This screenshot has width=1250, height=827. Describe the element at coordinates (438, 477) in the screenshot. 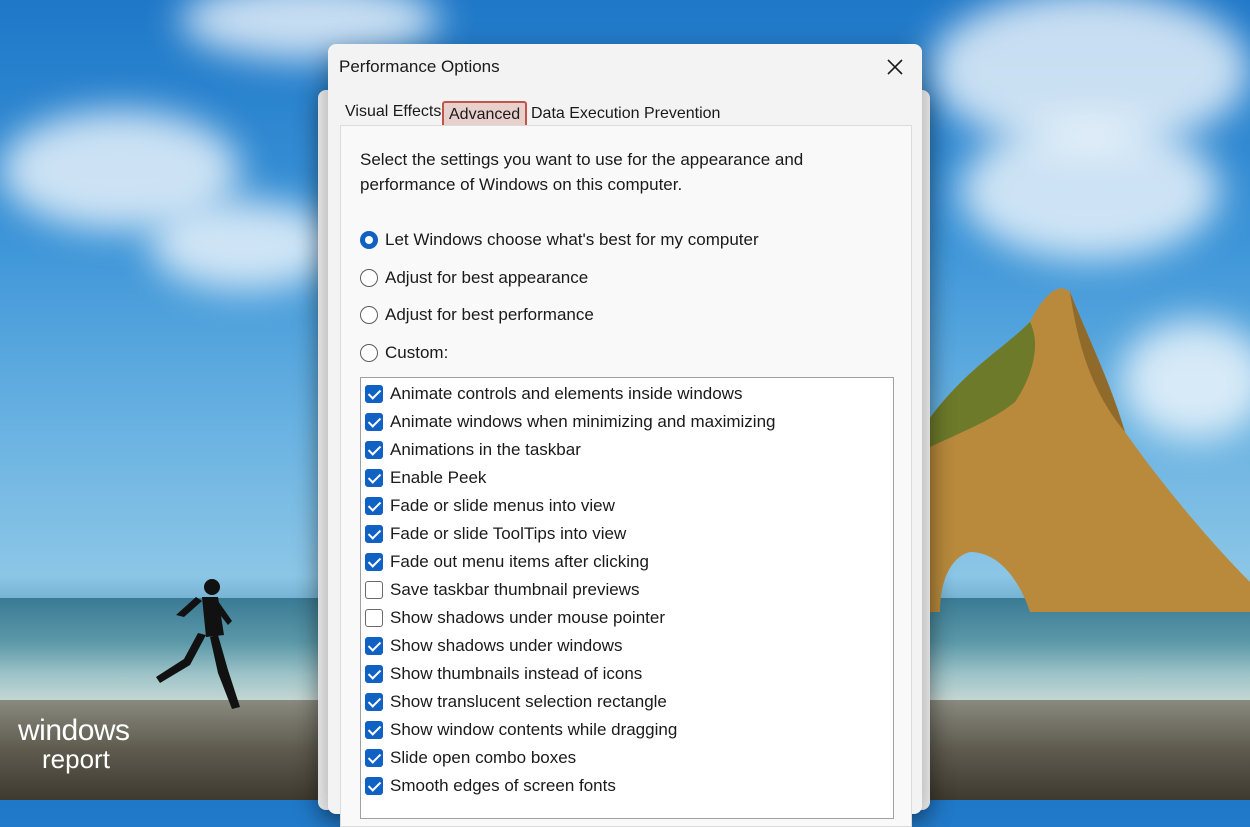

I see `effect-label: Enable Peek` at that location.